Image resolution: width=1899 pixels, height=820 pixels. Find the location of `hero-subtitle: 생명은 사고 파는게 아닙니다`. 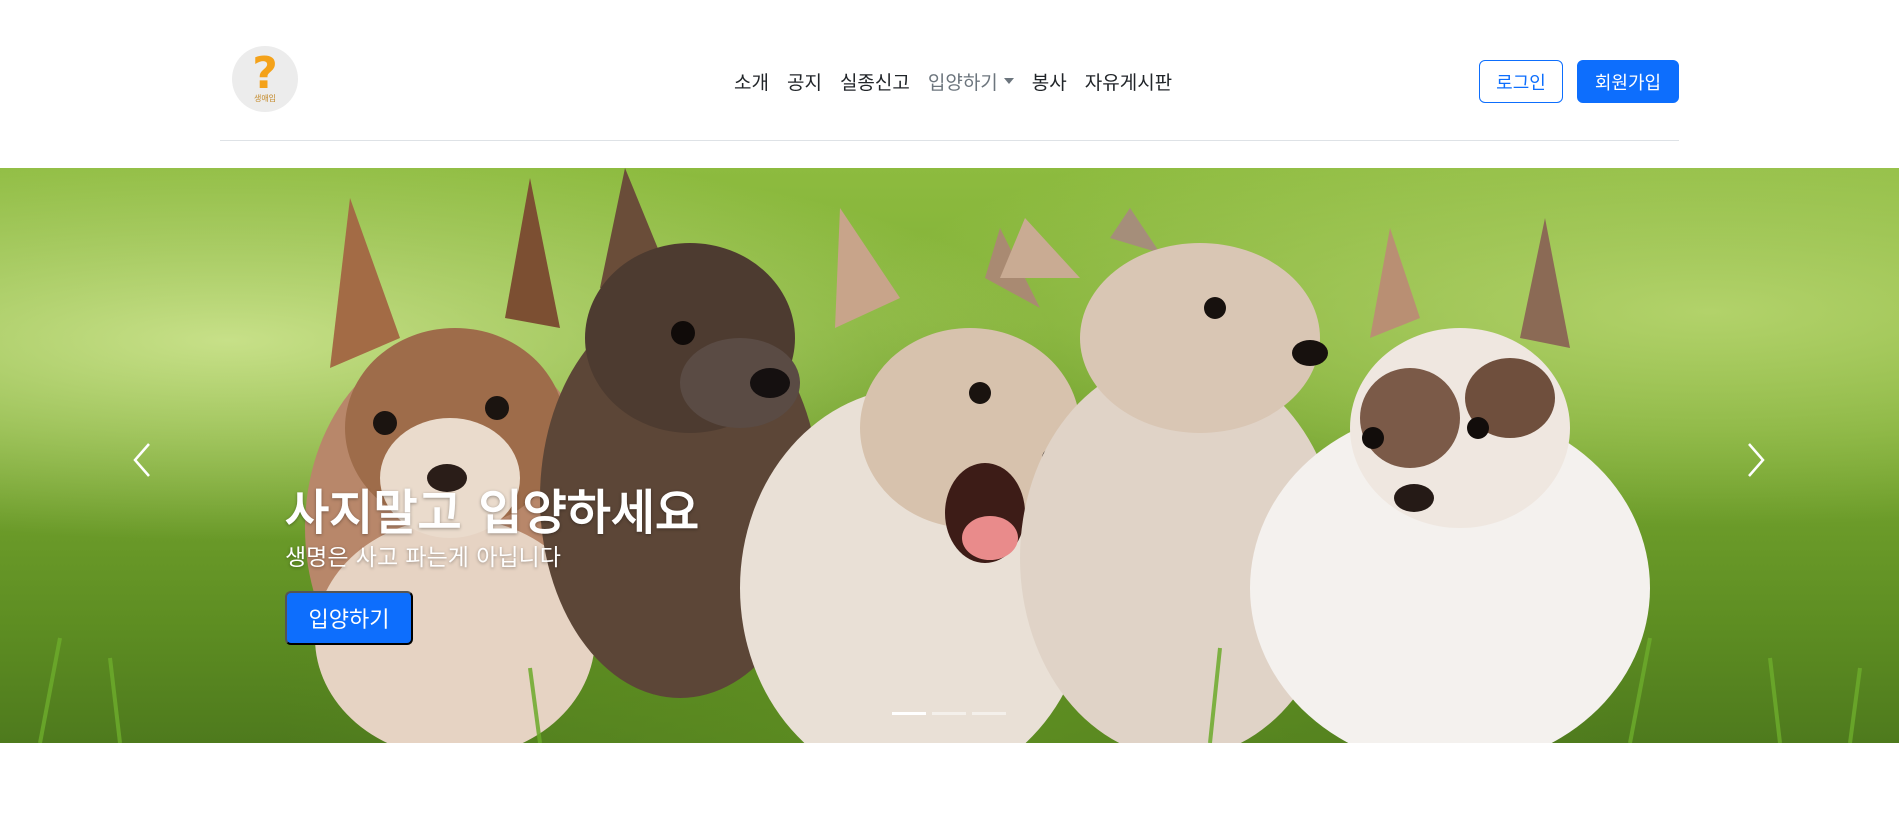

hero-subtitle: 생명은 사고 파는게 아닙니다 is located at coordinates (423, 558).